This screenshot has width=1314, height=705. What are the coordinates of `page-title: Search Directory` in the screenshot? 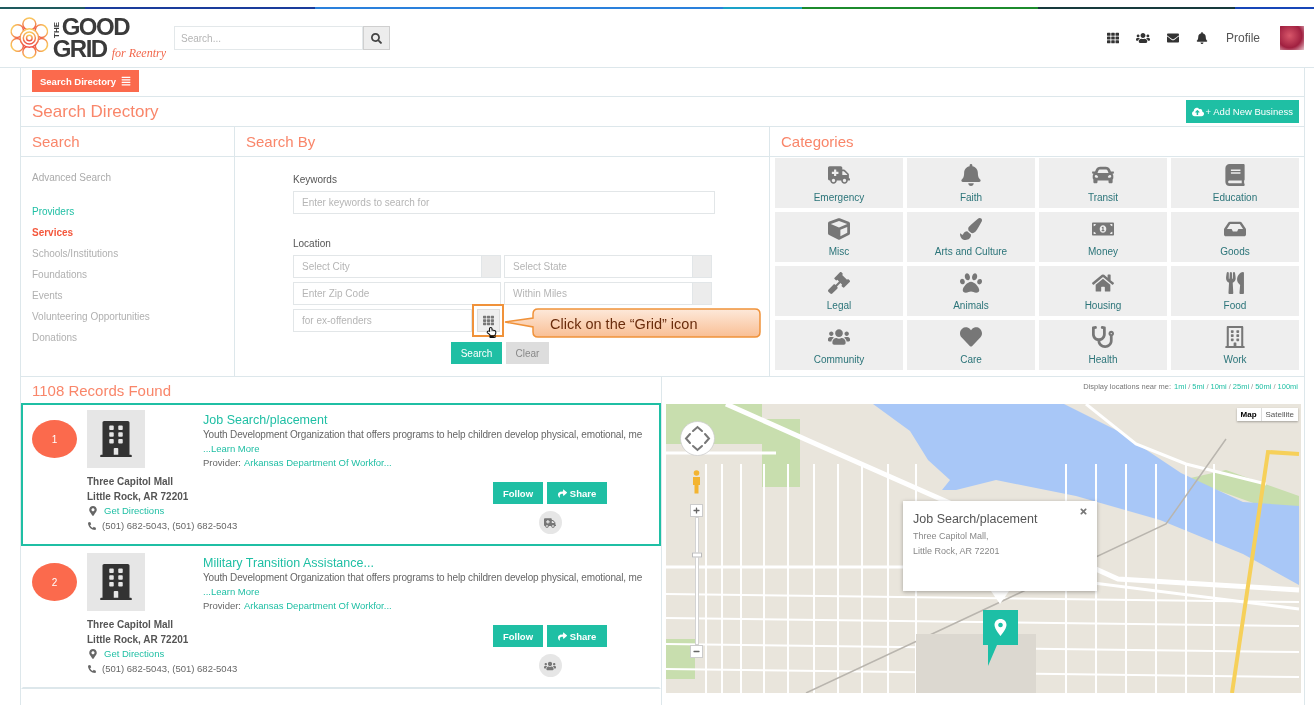 It's located at (95, 111).